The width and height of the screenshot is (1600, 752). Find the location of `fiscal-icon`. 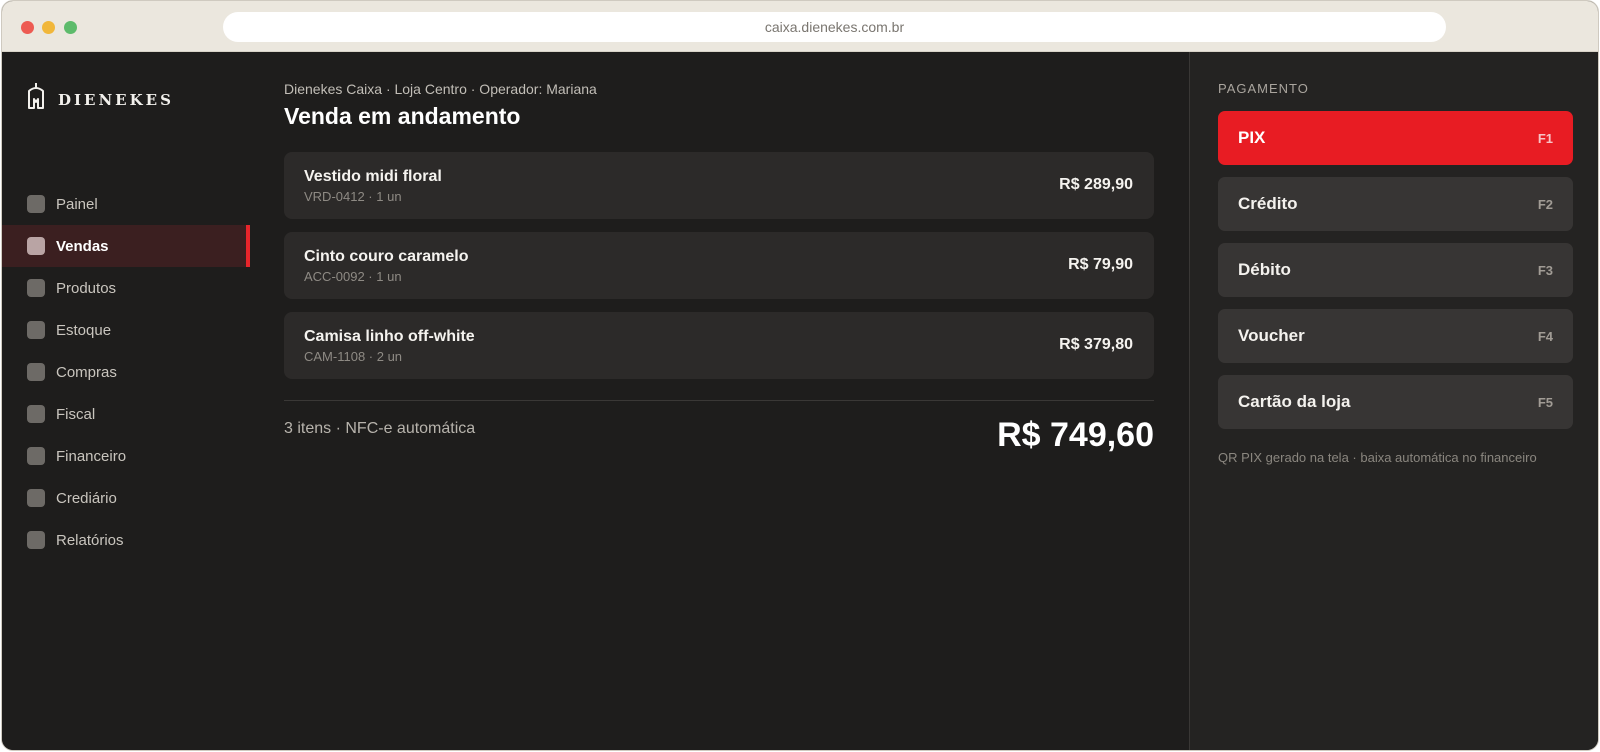

fiscal-icon is located at coordinates (36, 414).